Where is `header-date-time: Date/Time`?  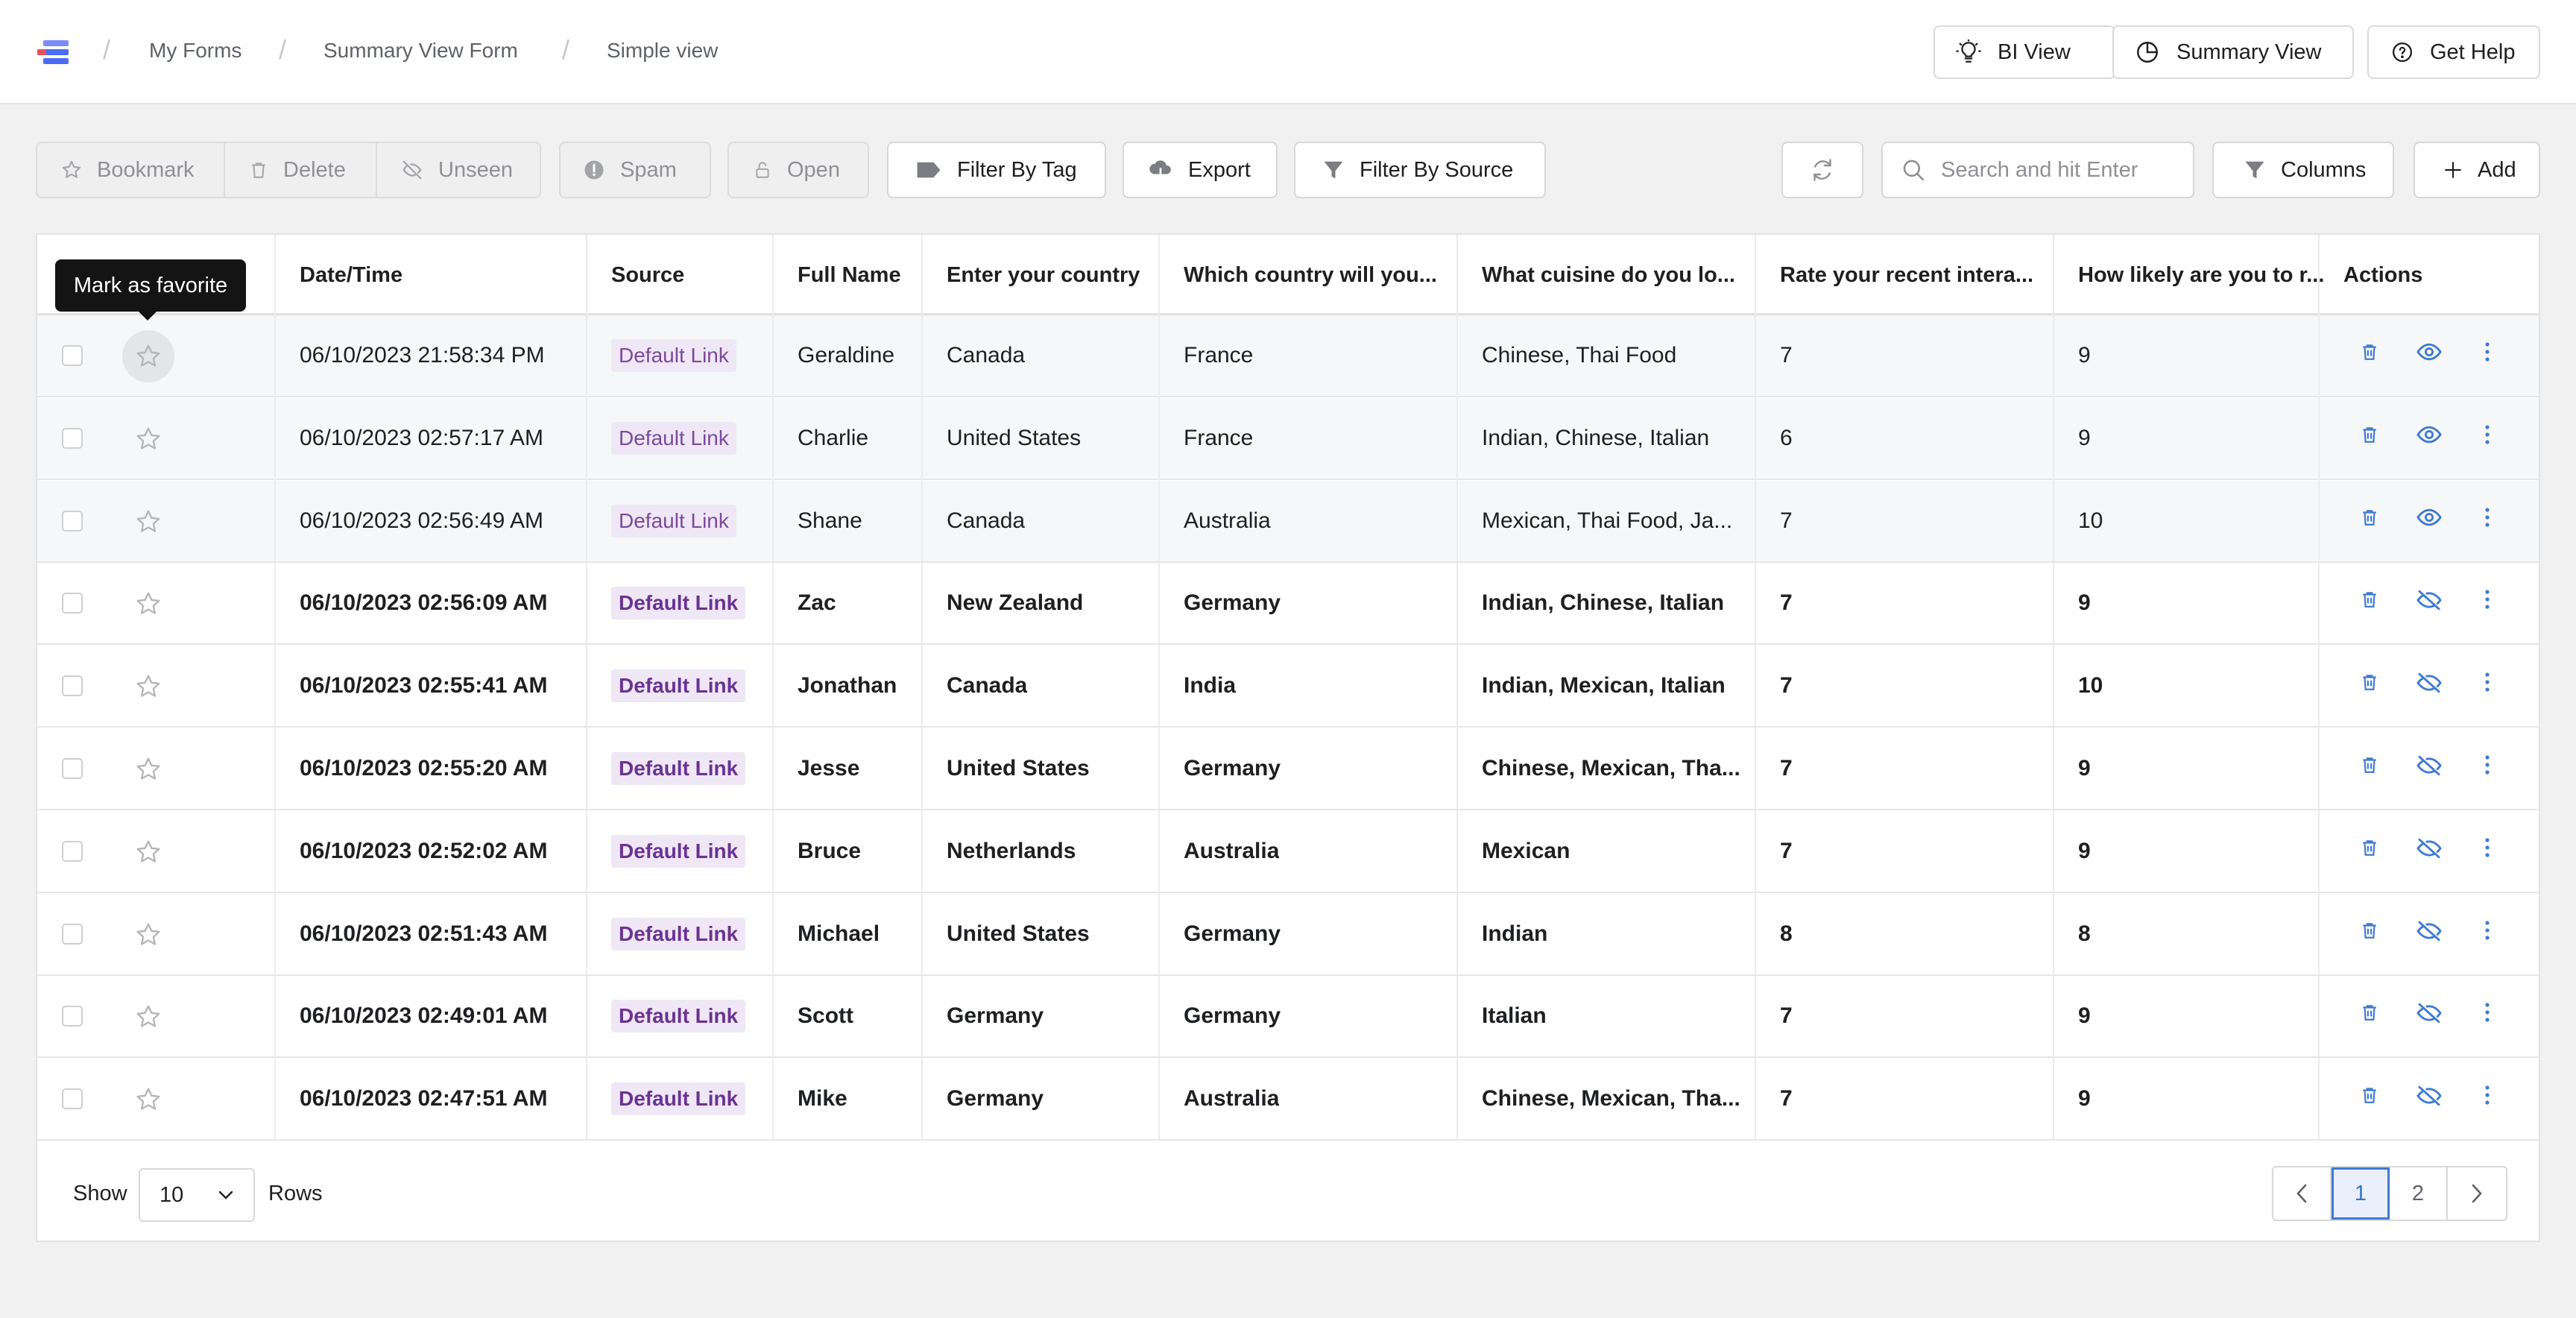
header-date-time: Date/Time is located at coordinates (351, 275).